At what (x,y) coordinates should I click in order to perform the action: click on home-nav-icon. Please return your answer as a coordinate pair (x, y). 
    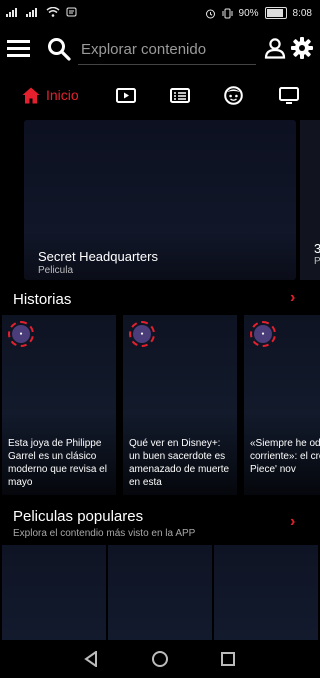
    Looking at the image, I should click on (160, 659).